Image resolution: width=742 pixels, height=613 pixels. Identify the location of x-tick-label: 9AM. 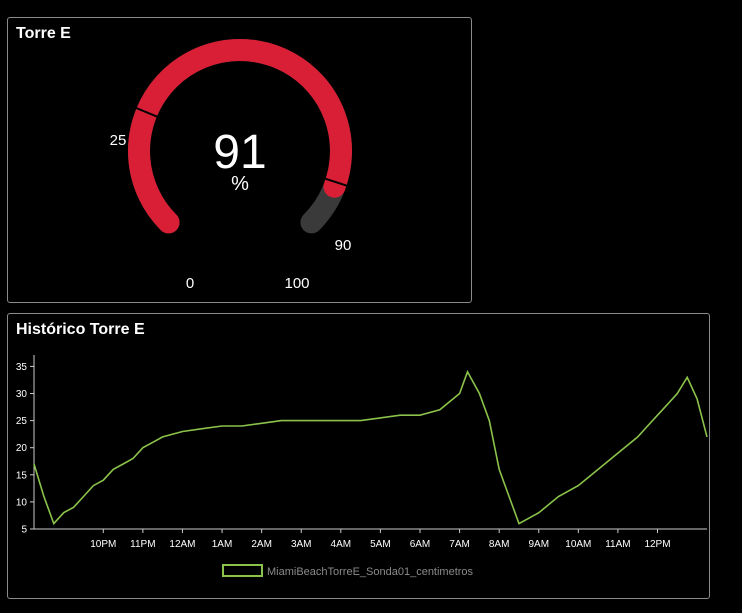
(538, 544).